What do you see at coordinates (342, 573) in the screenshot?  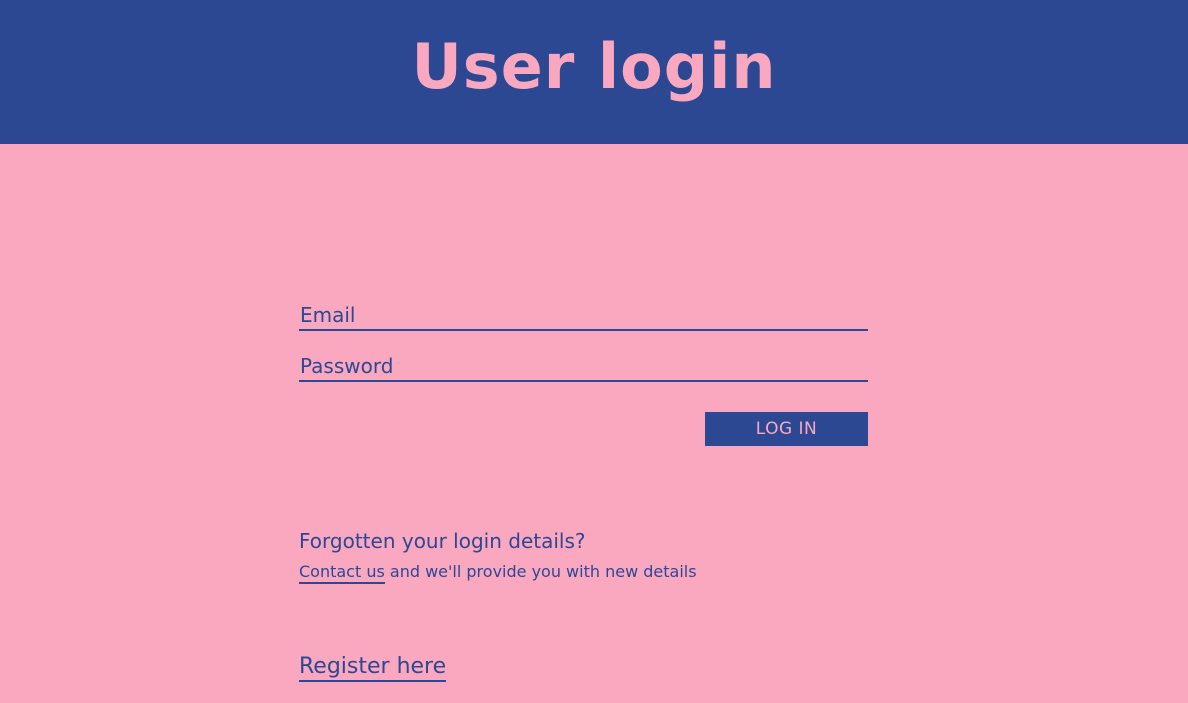 I see `contact-us-link: Contact us` at bounding box center [342, 573].